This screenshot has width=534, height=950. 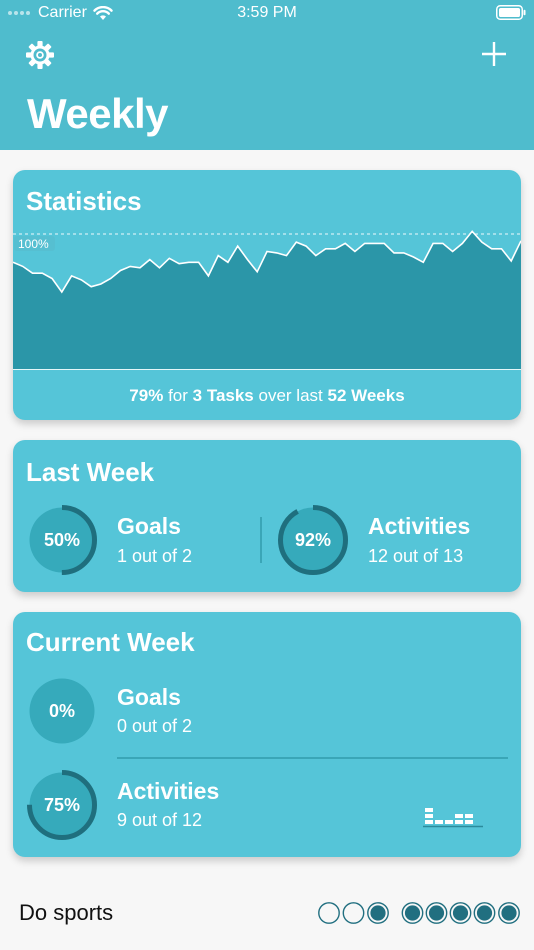 I want to click on current-week-activities-title: Activities, so click(x=168, y=791).